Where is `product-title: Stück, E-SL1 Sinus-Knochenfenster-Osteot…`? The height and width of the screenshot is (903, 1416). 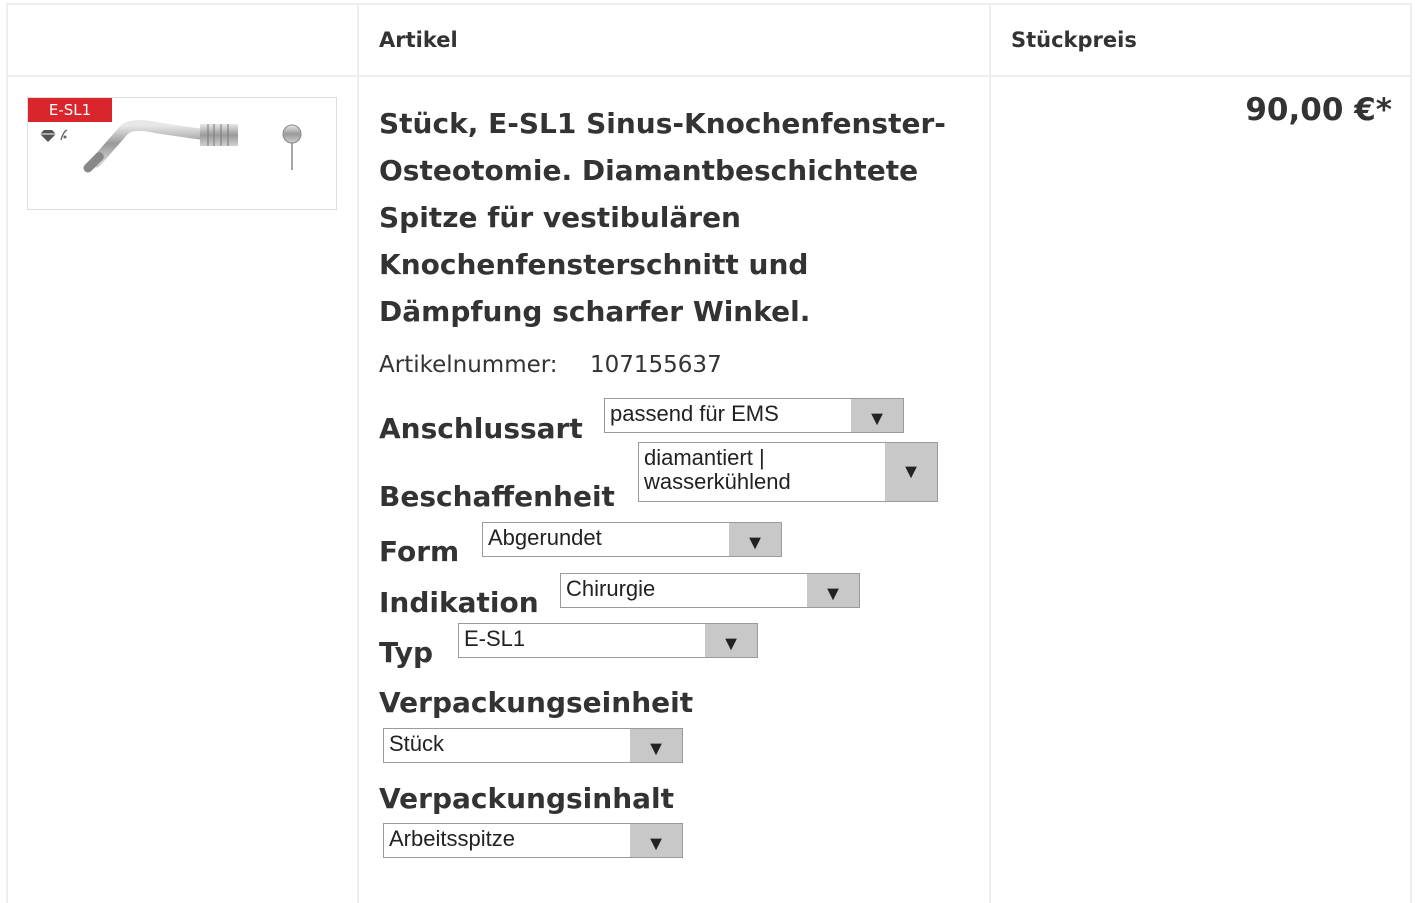
product-title: Stück, E-SL1 Sinus-Knochenfenster-Osteot… is located at coordinates (674, 217).